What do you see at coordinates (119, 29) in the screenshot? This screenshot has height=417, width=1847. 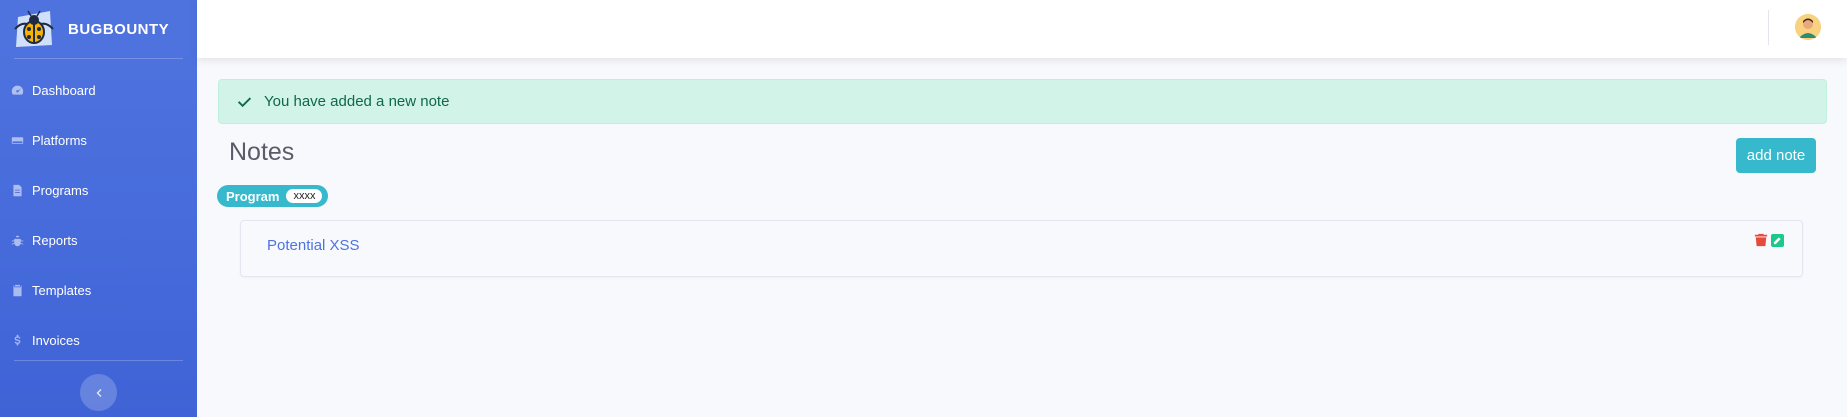 I see `brand-name: BUGBOUNTY` at bounding box center [119, 29].